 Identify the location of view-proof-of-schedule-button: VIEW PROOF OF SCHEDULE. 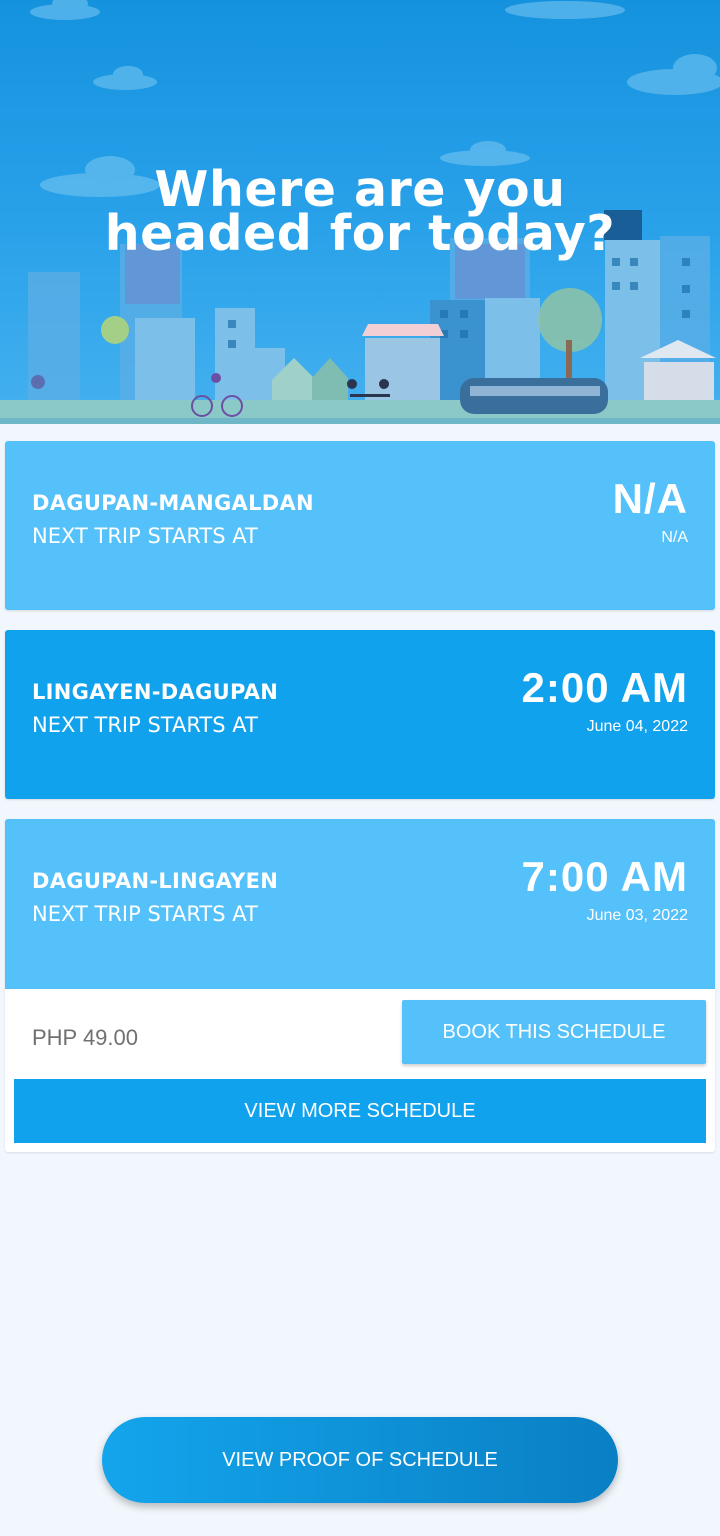
(360, 1460).